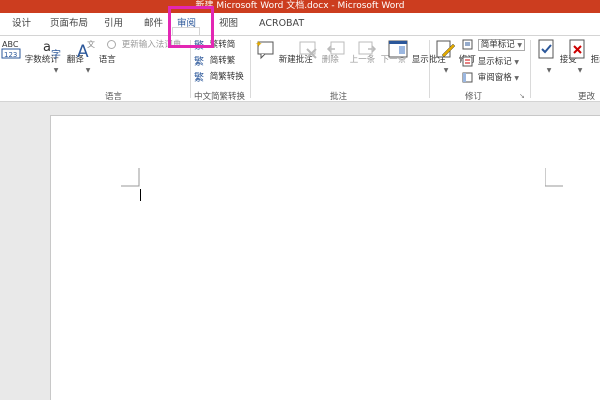 The width and height of the screenshot is (600, 400). Describe the element at coordinates (446, 49) in the screenshot. I see `track-changes-icon` at that location.